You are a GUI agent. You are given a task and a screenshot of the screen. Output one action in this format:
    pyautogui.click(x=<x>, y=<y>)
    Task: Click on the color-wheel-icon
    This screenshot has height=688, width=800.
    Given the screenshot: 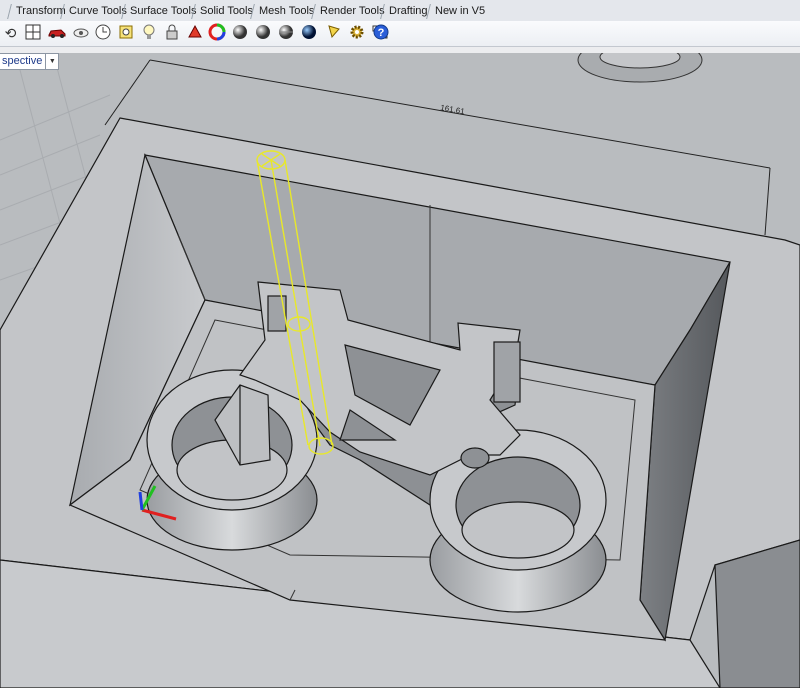 What is the action you would take?
    pyautogui.click(x=216, y=33)
    